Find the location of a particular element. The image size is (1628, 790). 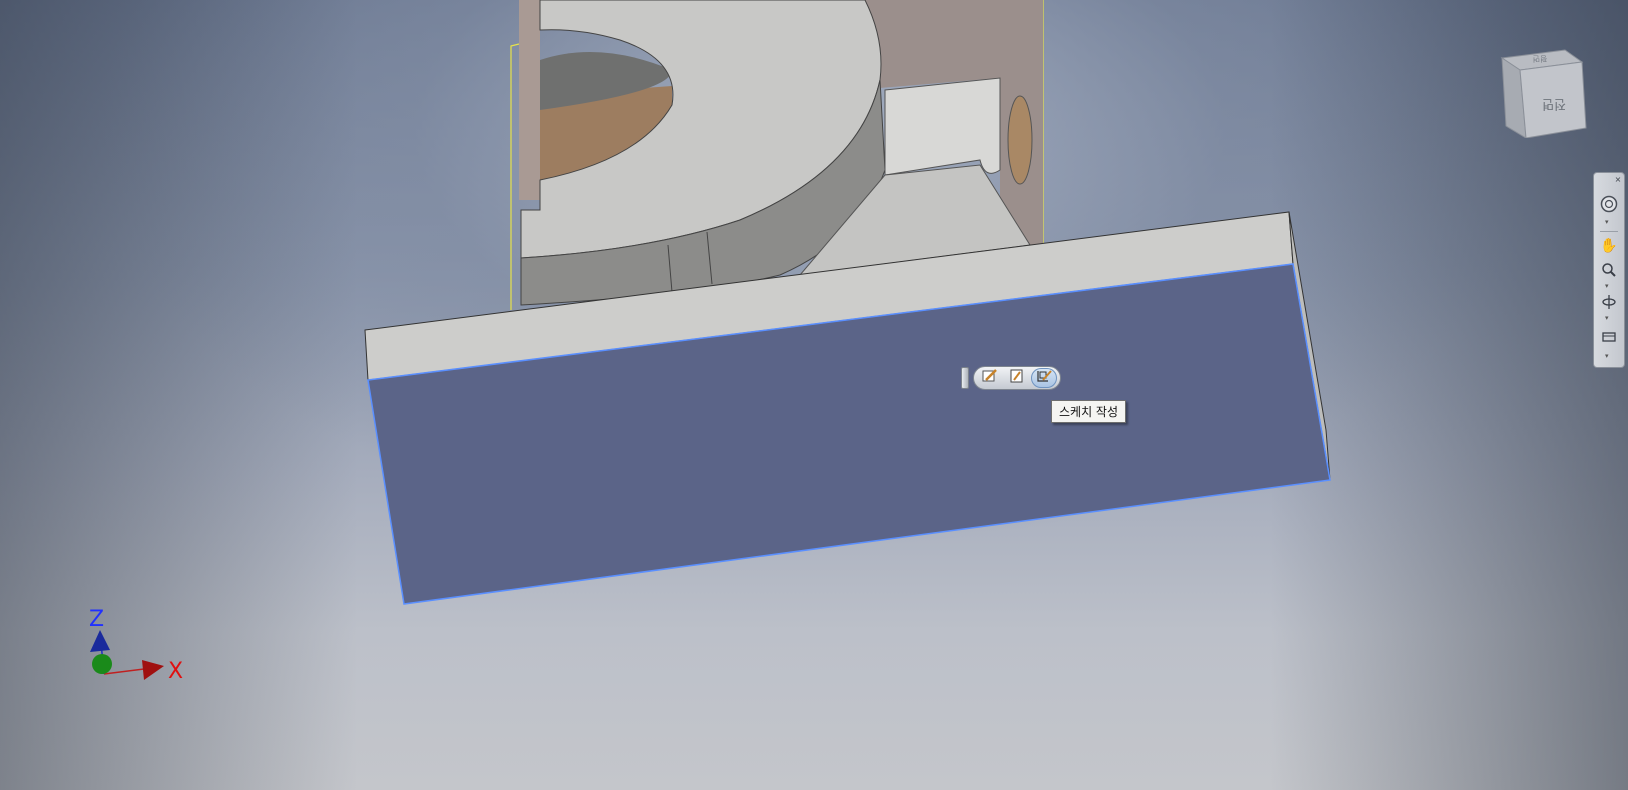

edit-sketch-icon is located at coordinates (990, 378).